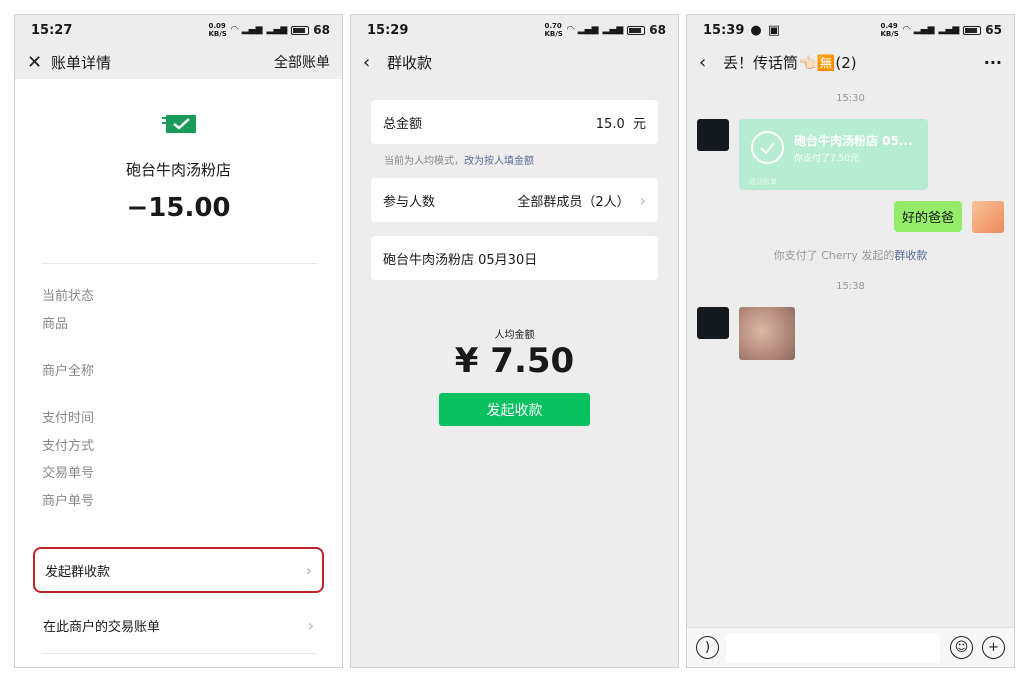 This screenshot has width=1028, height=682. Describe the element at coordinates (774, 30) in the screenshot. I see `image-icon: ▣` at that location.